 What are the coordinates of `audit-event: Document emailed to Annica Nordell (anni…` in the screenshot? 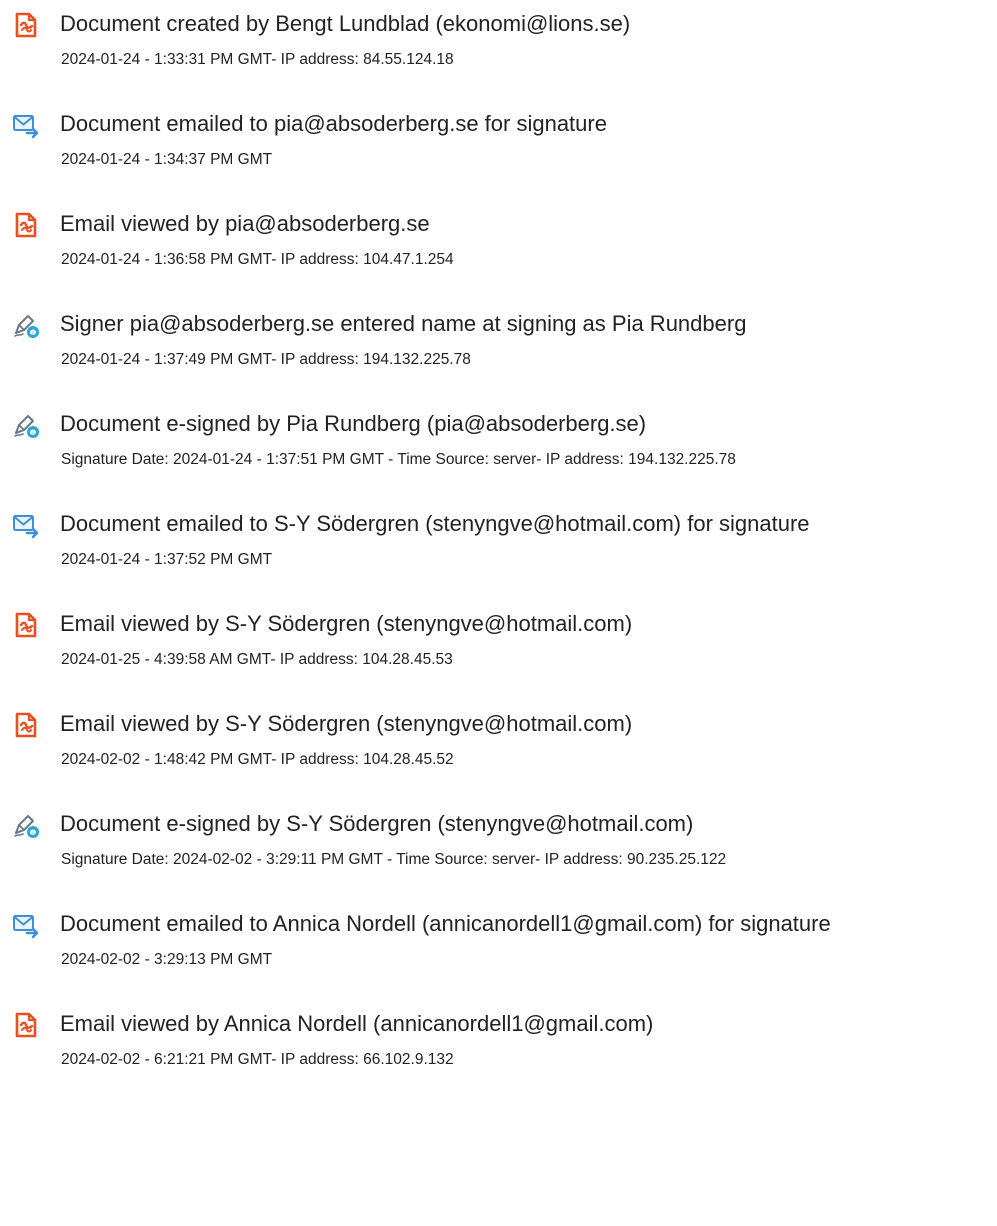 It's located at (498, 950).